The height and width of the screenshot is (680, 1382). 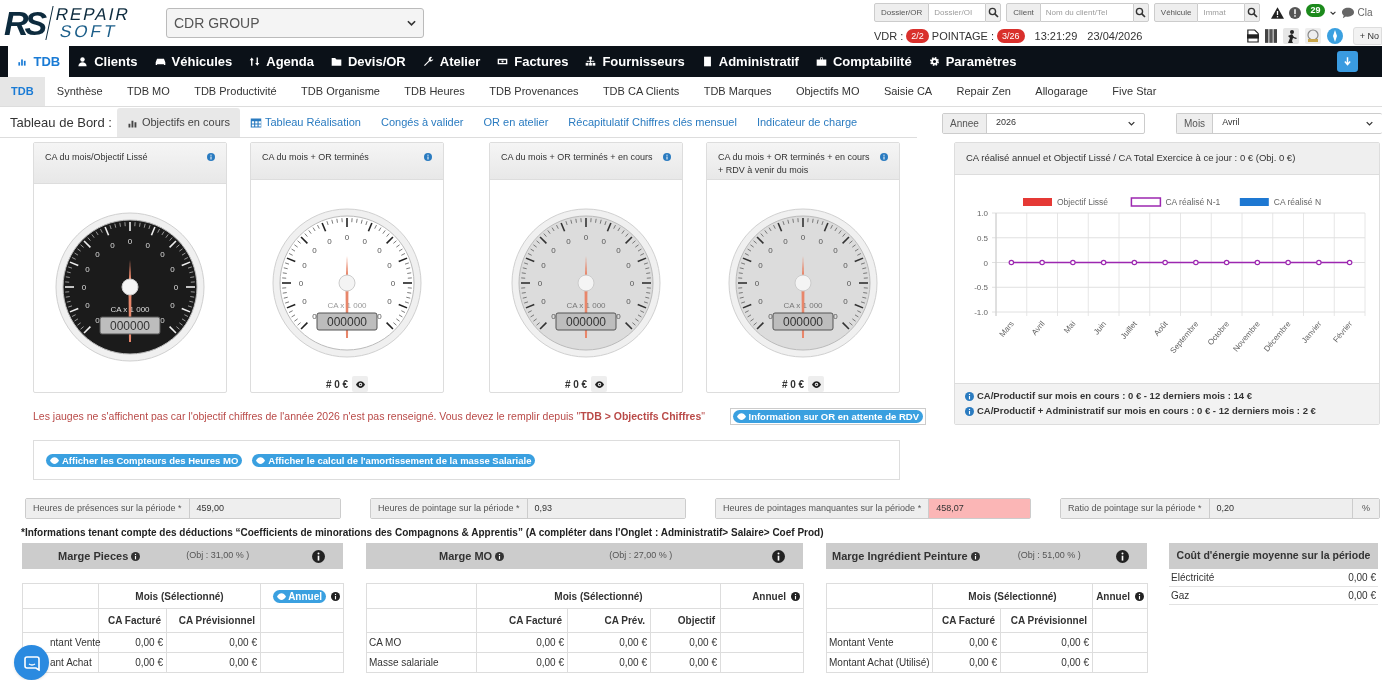 I want to click on field-label: Dossier/OR, so click(x=902, y=12).